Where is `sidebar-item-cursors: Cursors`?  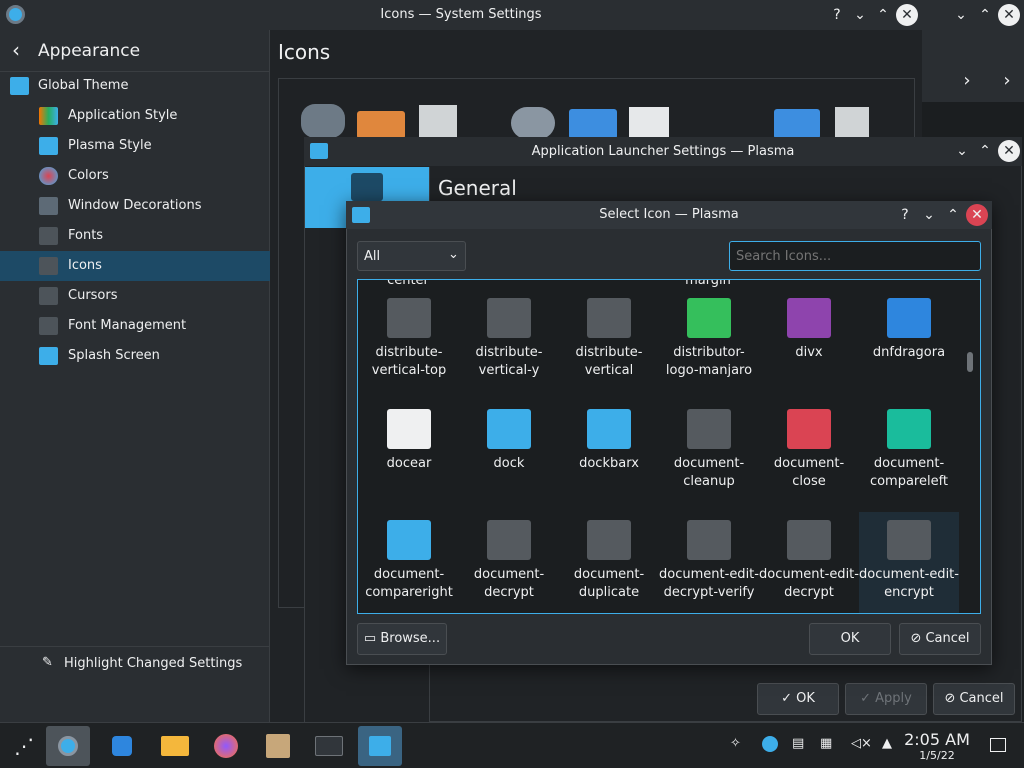 sidebar-item-cursors: Cursors is located at coordinates (135, 296).